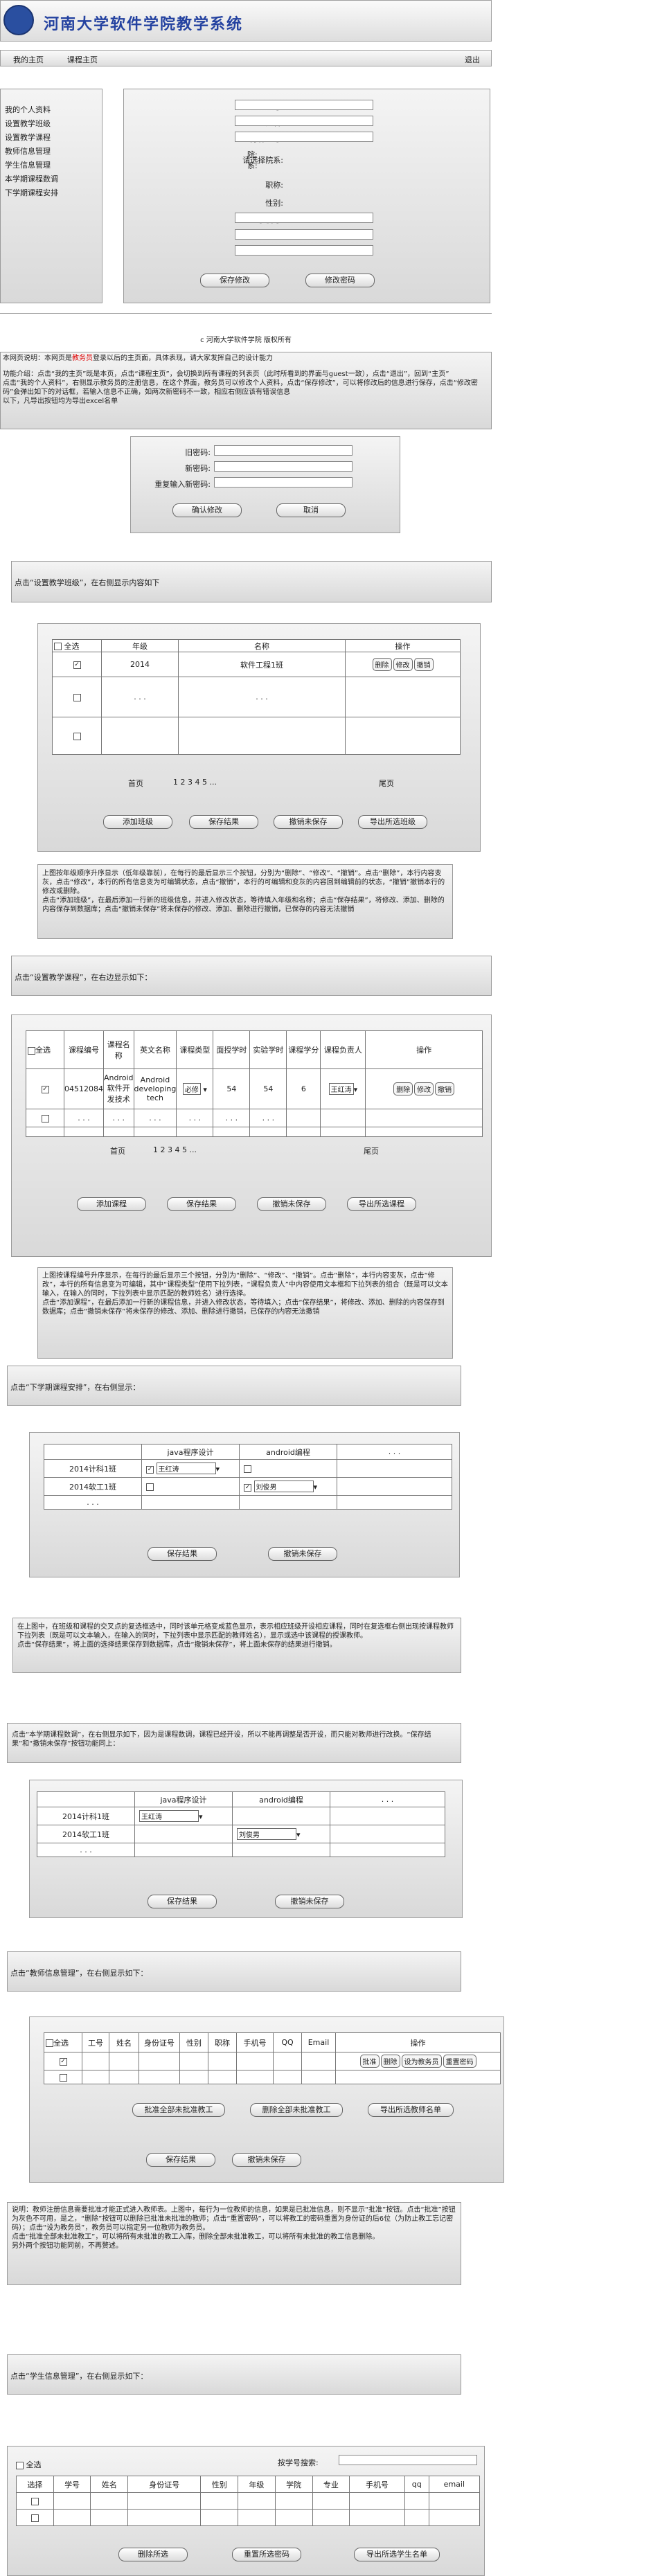 Image resolution: width=651 pixels, height=2576 pixels. I want to click on set-admin-button: 设为教务员, so click(421, 2061).